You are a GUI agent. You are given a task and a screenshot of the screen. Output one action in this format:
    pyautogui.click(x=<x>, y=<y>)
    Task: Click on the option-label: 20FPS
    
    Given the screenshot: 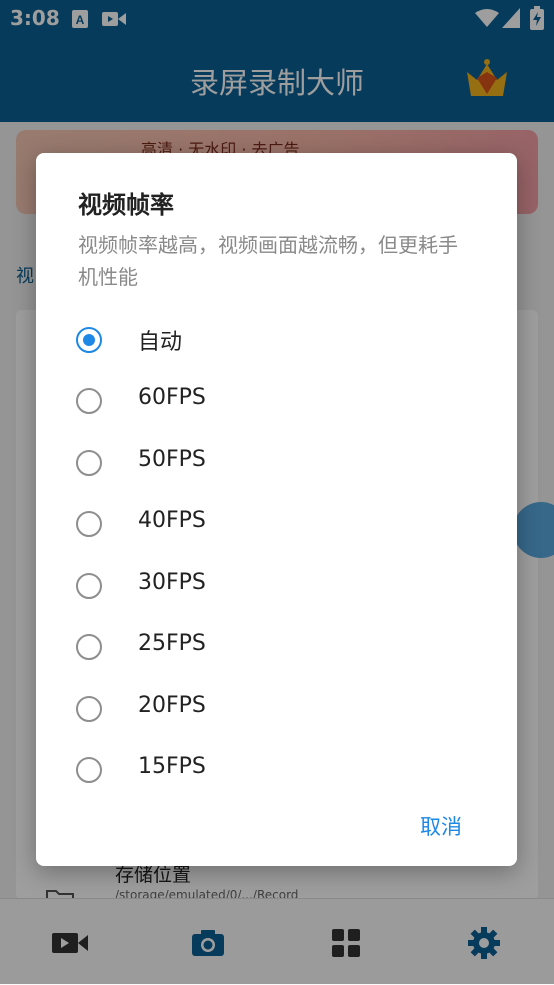 What is the action you would take?
    pyautogui.click(x=172, y=705)
    